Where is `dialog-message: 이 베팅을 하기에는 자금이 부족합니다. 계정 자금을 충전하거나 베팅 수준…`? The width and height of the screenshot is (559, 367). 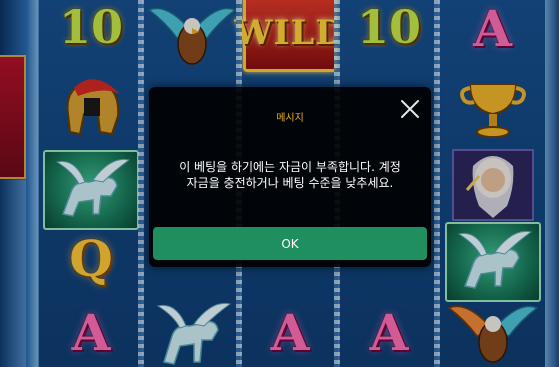 dialog-message: 이 베팅을 하기에는 자금이 부족합니다. 계정 자금을 충전하거나 베팅 수준… is located at coordinates (290, 175).